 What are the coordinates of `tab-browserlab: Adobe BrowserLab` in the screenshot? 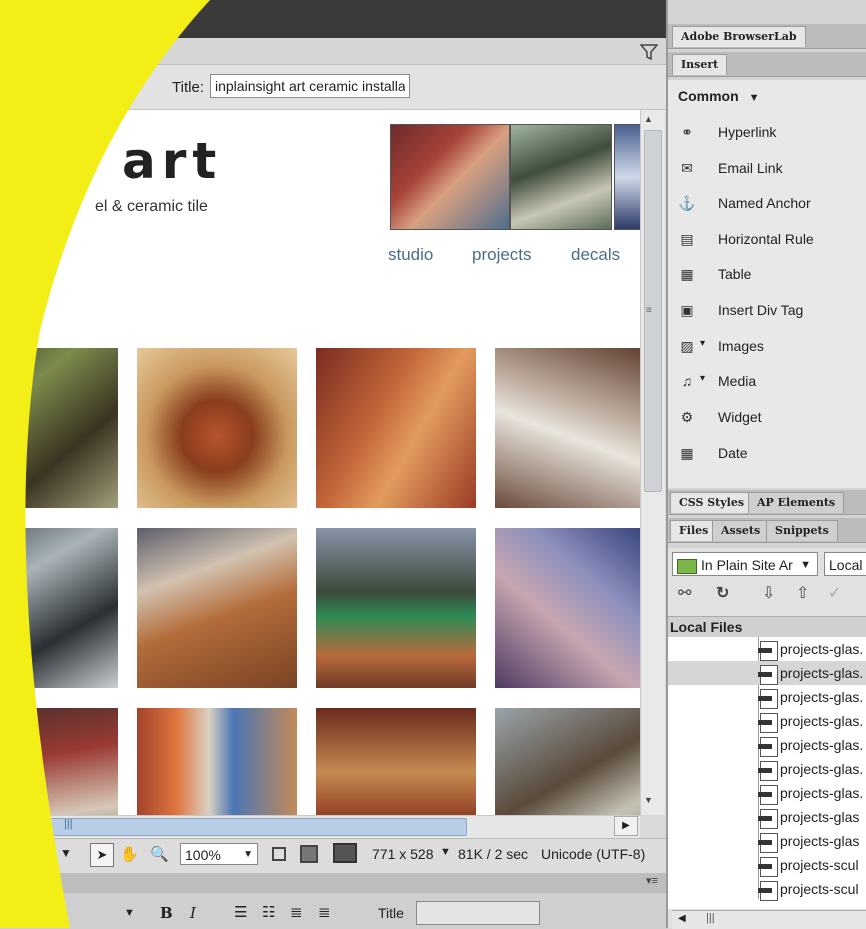 It's located at (739, 36).